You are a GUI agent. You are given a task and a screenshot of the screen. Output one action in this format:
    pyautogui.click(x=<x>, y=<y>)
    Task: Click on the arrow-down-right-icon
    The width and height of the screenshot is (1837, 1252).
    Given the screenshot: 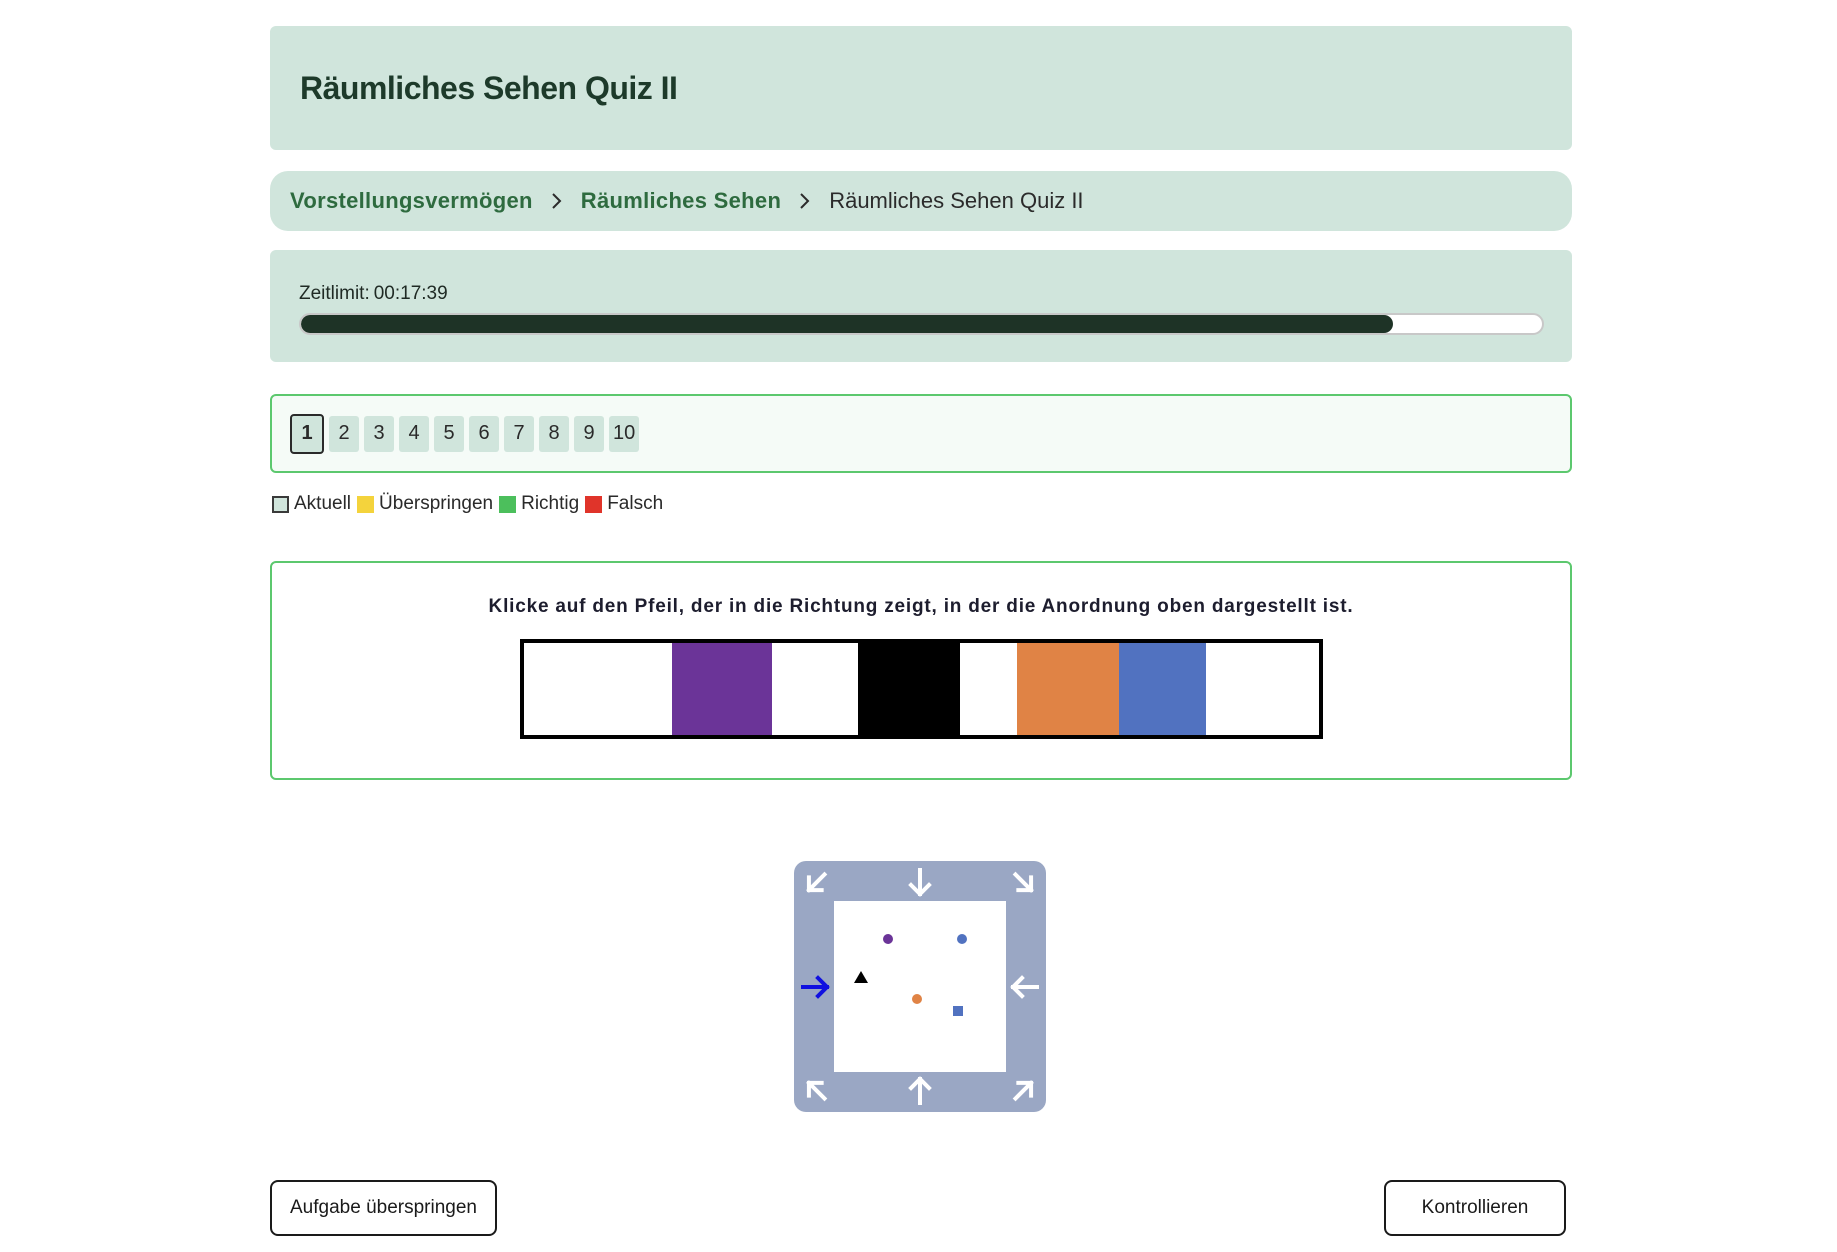 What is the action you would take?
    pyautogui.click(x=817, y=882)
    